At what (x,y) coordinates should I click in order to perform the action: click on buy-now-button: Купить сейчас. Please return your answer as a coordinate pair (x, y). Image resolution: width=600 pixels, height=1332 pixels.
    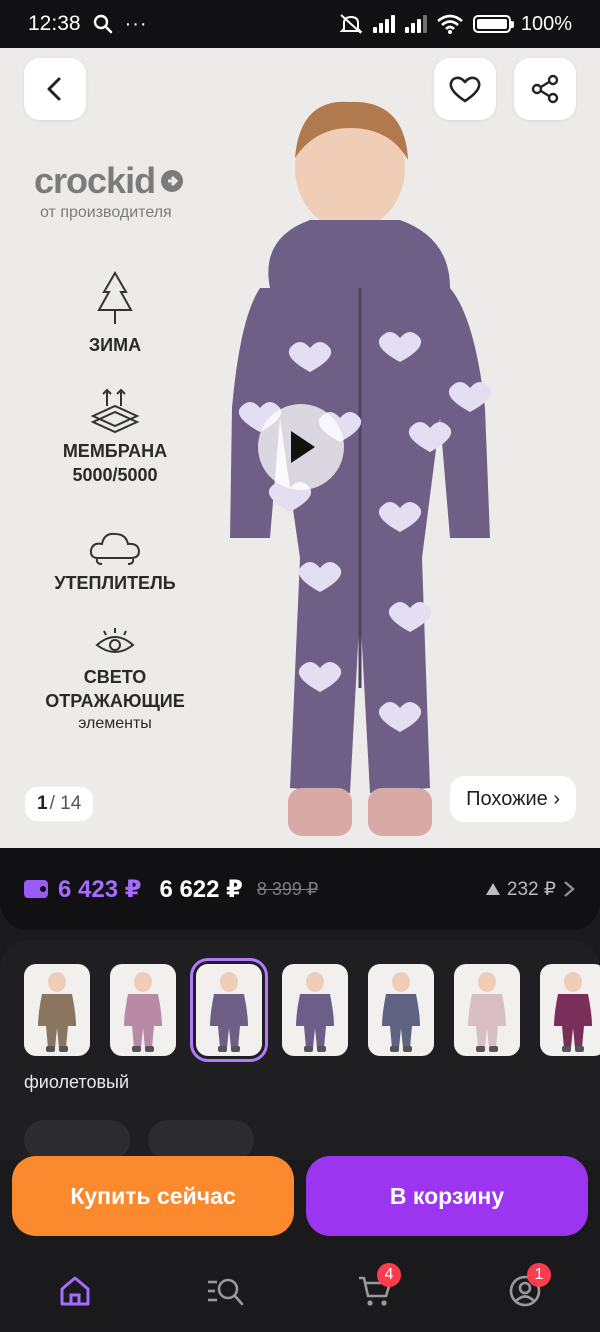
    Looking at the image, I should click on (153, 1196).